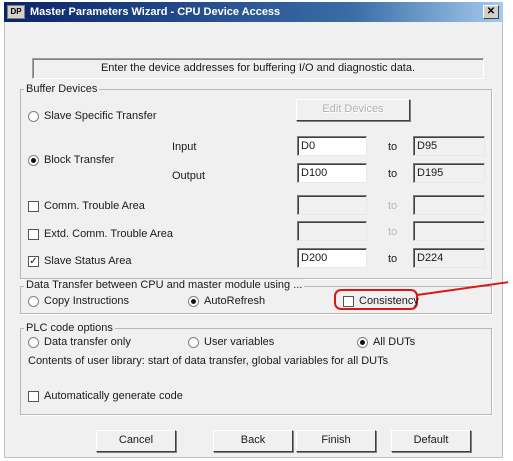 The width and height of the screenshot is (513, 461). Describe the element at coordinates (332, 146) in the screenshot. I see `input-from-field: D0` at that location.